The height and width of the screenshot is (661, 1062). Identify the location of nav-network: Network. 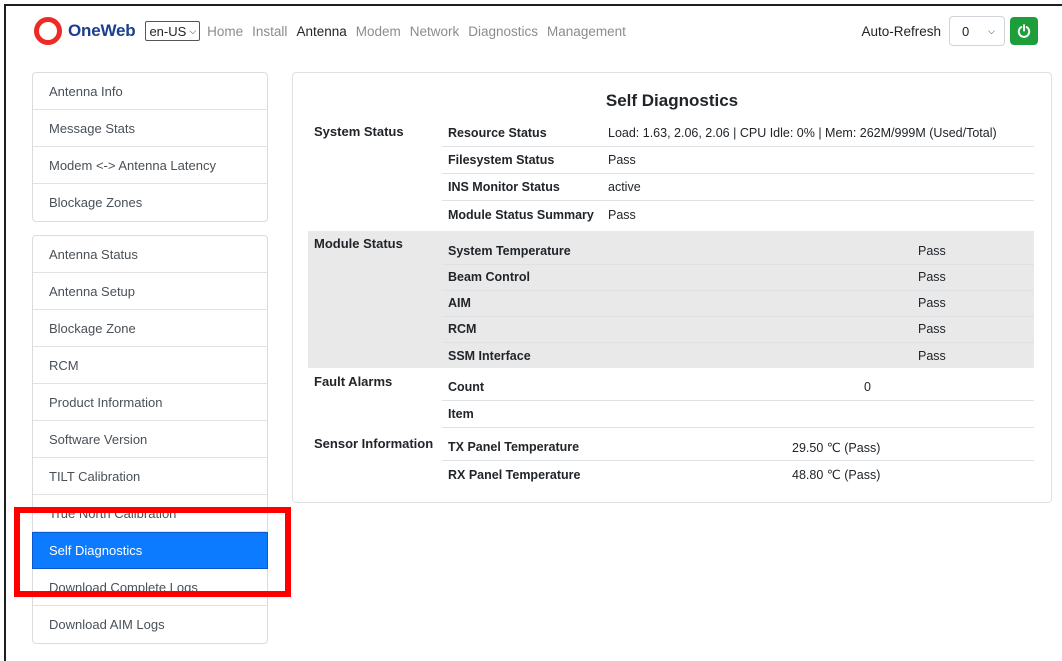
(435, 31).